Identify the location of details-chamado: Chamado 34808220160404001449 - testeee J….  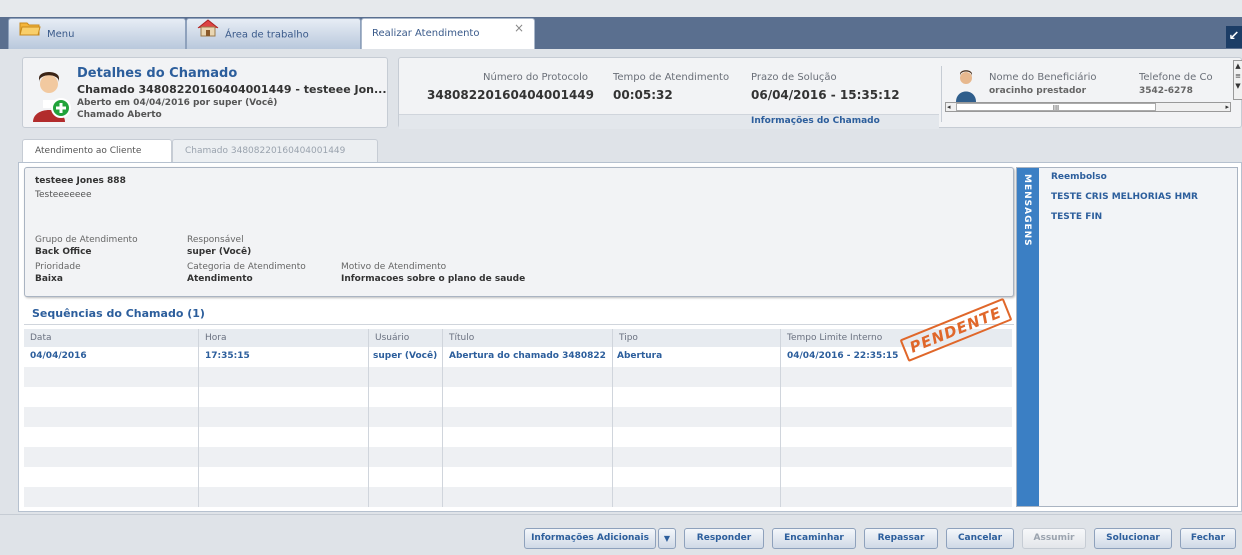
(232, 89).